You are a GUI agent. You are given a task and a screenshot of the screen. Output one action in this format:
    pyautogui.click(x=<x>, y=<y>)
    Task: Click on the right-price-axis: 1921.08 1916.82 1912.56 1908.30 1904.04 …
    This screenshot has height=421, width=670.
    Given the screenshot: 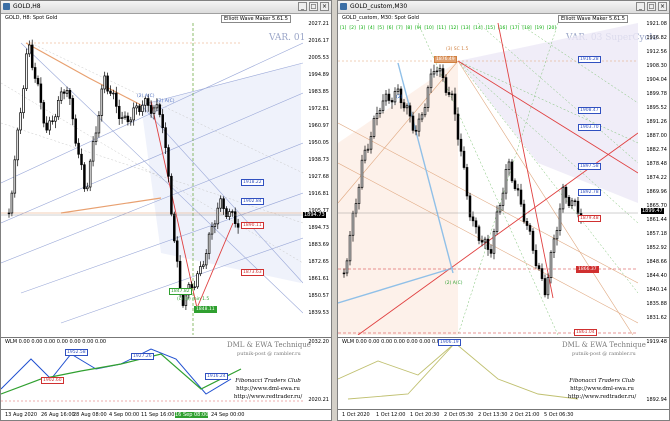 What is the action you would take?
    pyautogui.click(x=654, y=178)
    